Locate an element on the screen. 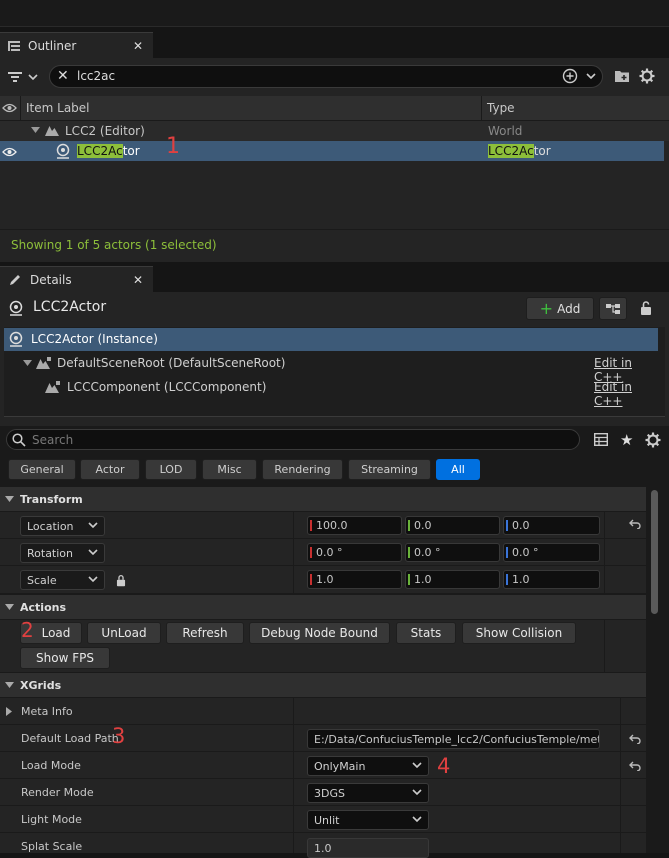 This screenshot has width=669, height=858. property-row-load-mode: Load Mode OnlyMain is located at coordinates (323, 765).